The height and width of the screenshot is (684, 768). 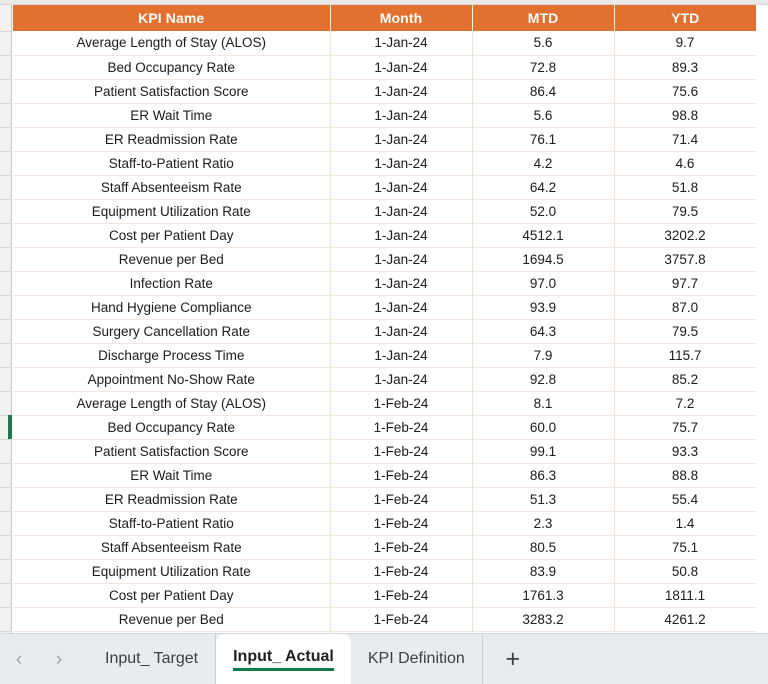 I want to click on cell-mtd: 93.9, so click(x=543, y=307).